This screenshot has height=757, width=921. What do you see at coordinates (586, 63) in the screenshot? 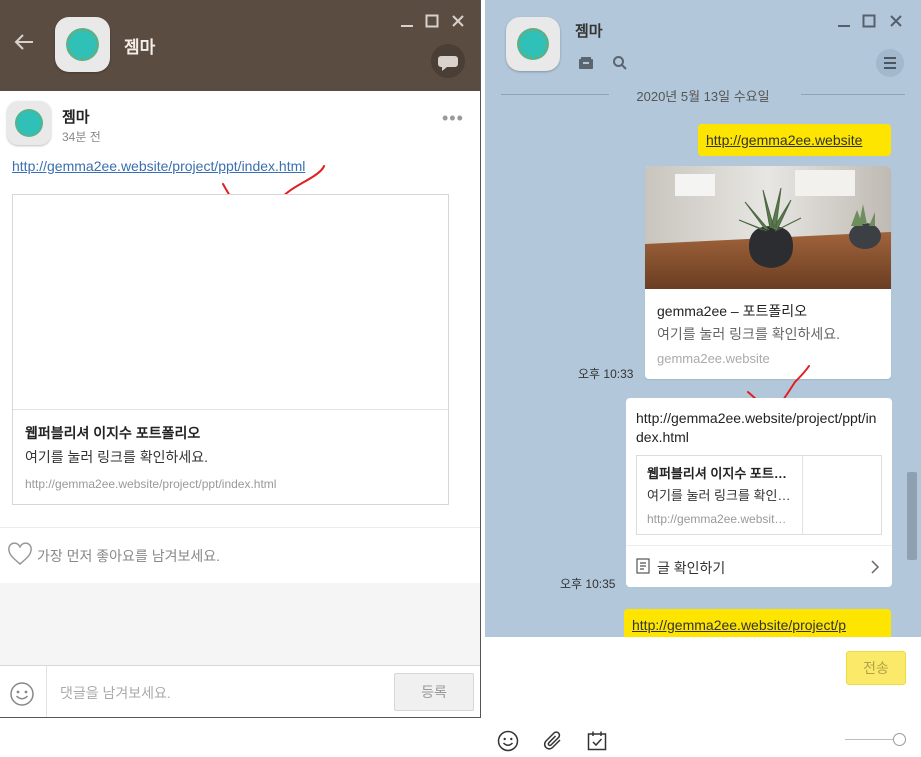
I see `inbox-icon` at bounding box center [586, 63].